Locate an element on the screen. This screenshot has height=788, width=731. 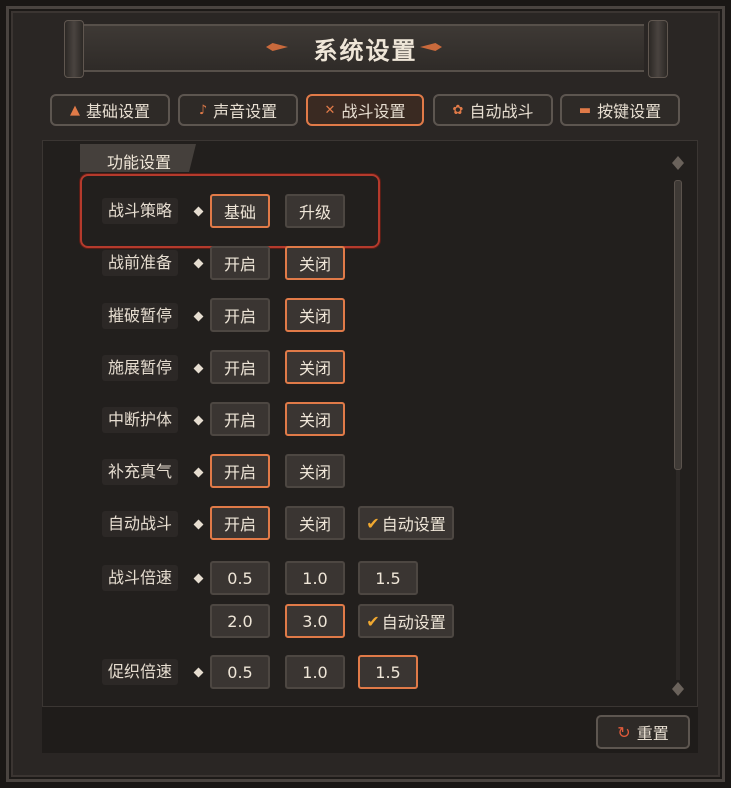
tab-label: 基础设置 is located at coordinates (117, 111).